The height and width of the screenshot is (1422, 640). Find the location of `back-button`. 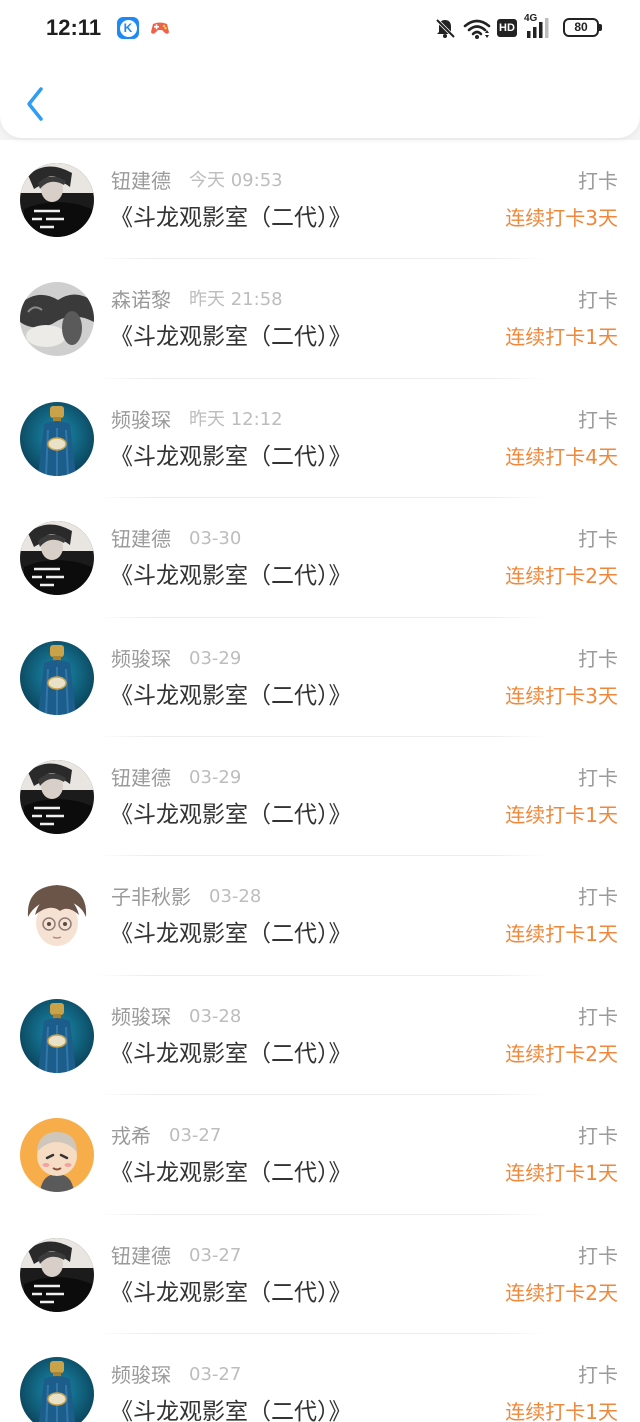

back-button is located at coordinates (35, 104).